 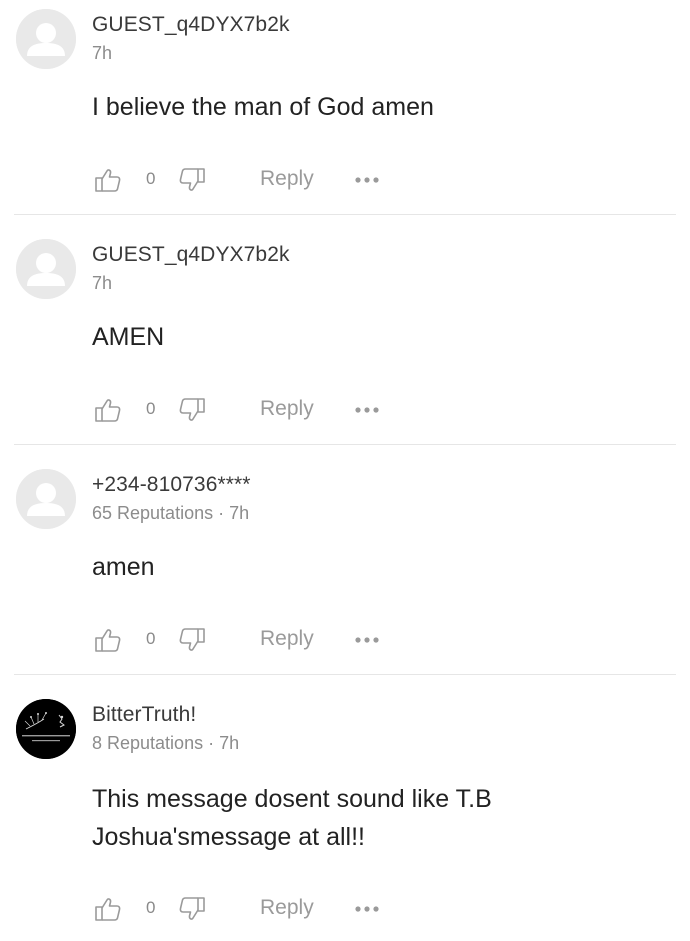 I want to click on profile-photo, so click(x=46, y=729).